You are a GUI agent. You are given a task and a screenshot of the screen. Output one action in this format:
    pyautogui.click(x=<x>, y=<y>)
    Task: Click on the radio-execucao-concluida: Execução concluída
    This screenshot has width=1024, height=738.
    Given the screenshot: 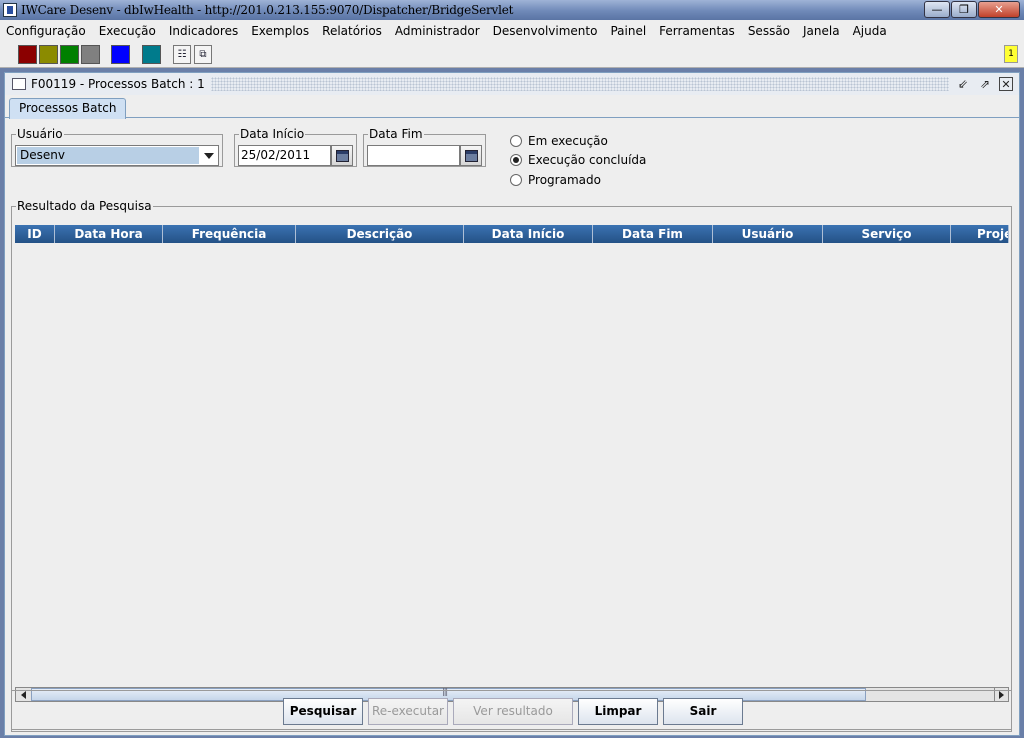 What is the action you would take?
    pyautogui.click(x=578, y=161)
    